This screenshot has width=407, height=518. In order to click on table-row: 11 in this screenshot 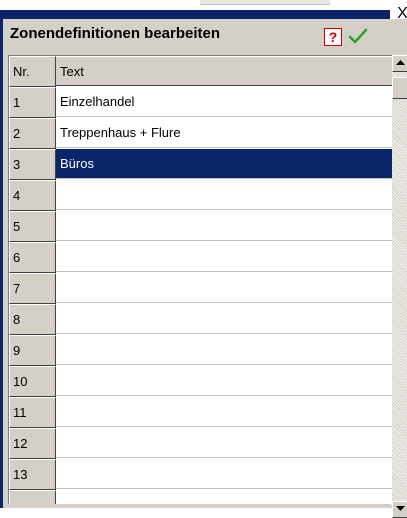, I will do `click(200, 412)`.